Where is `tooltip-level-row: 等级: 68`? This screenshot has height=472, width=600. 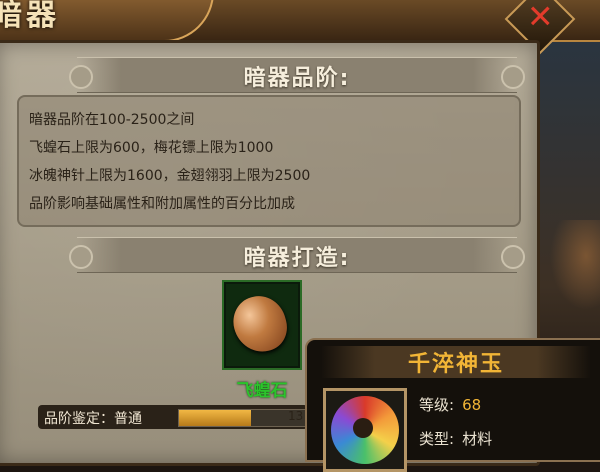
tooltip-level-row: 等级: 68 is located at coordinates (450, 404).